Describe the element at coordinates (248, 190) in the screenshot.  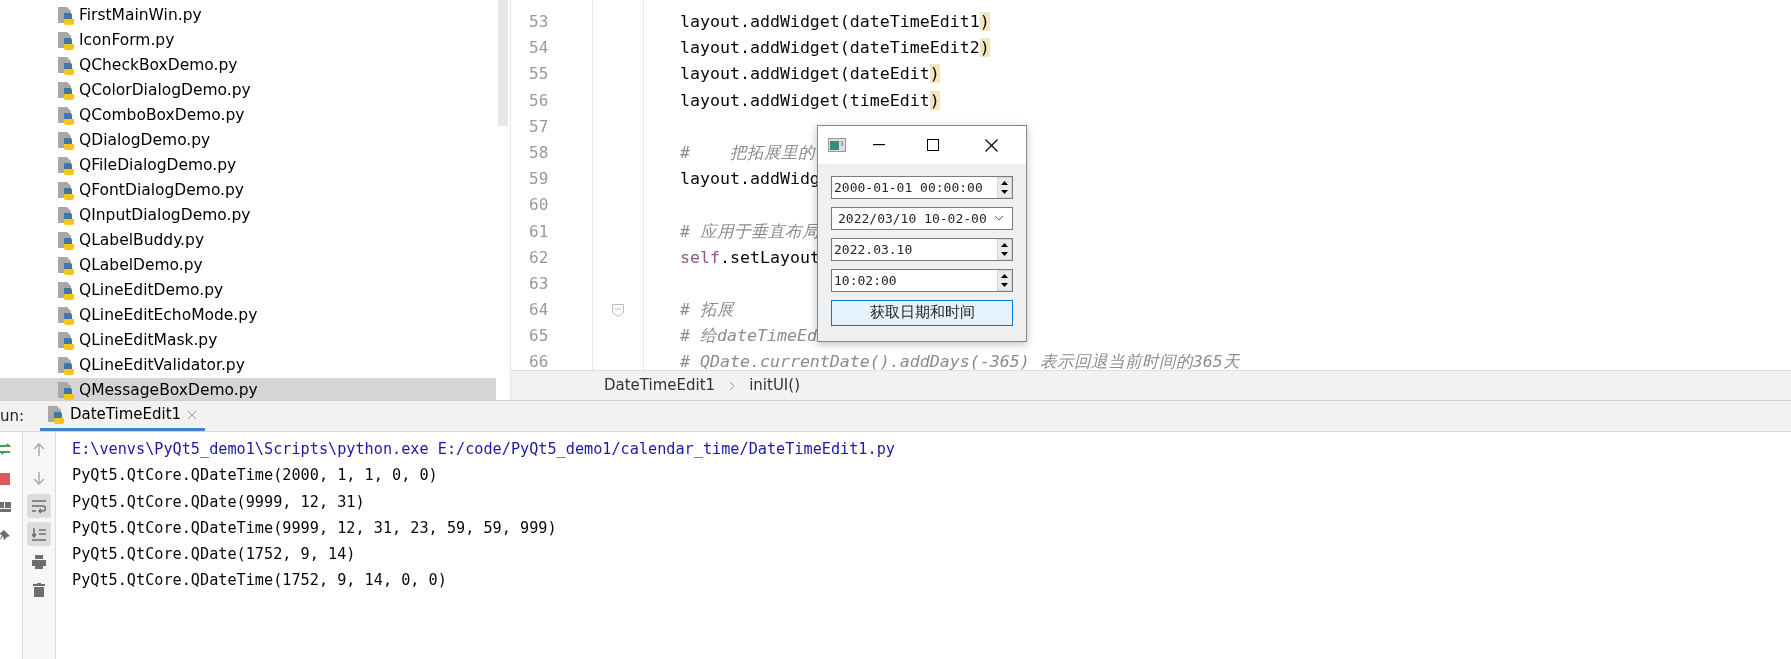
I see `tree-item: QFontDialogDemo.py` at that location.